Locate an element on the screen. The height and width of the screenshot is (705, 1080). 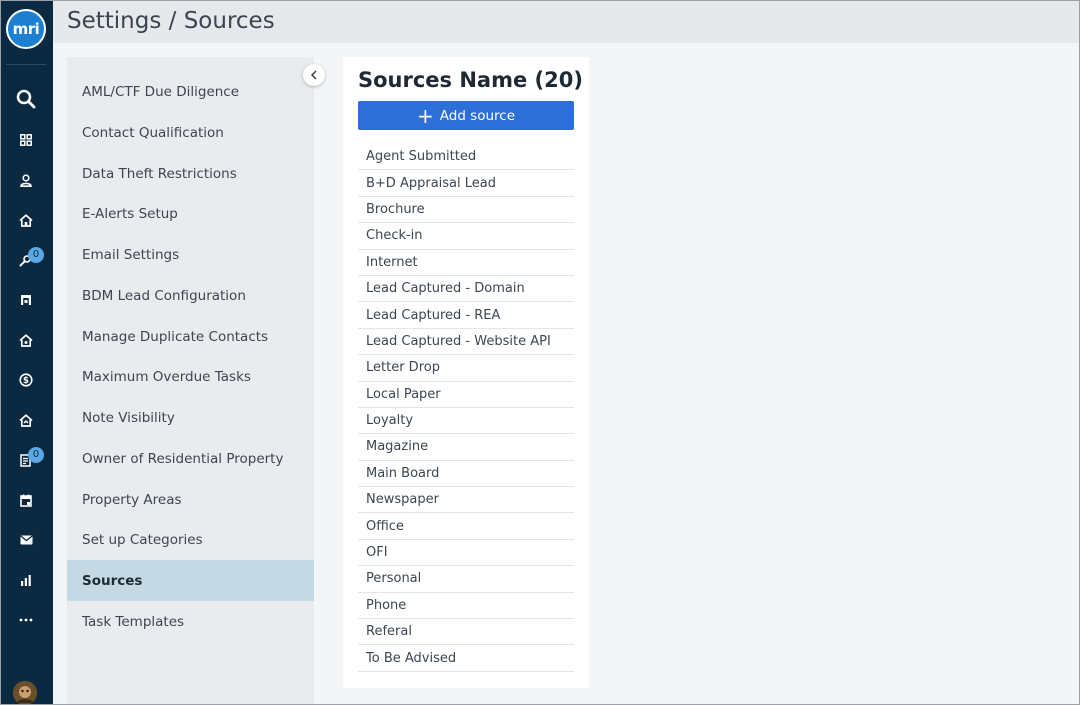
list-item: Letter Drop is located at coordinates (466, 368).